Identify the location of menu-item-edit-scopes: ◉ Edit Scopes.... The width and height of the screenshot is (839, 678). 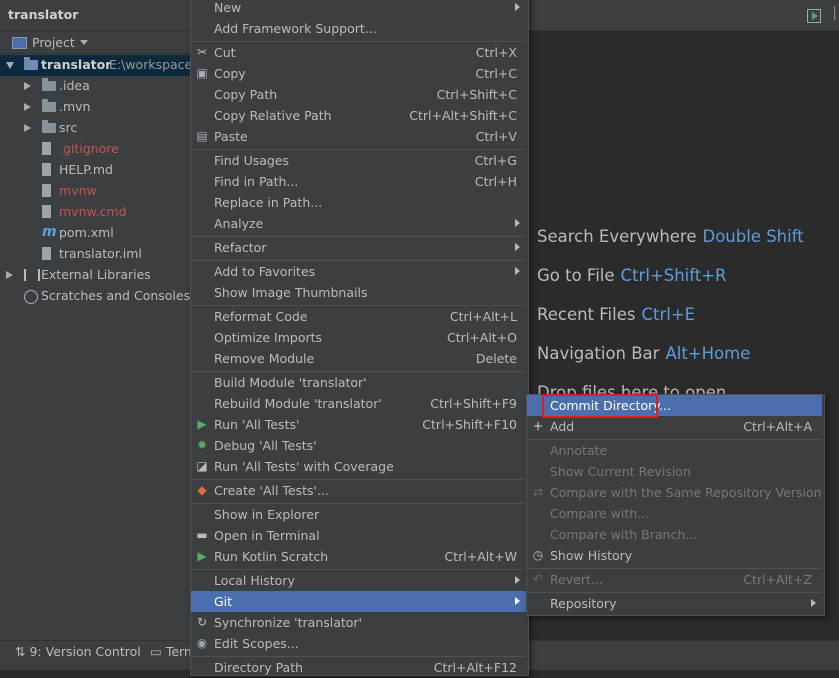
(358, 643).